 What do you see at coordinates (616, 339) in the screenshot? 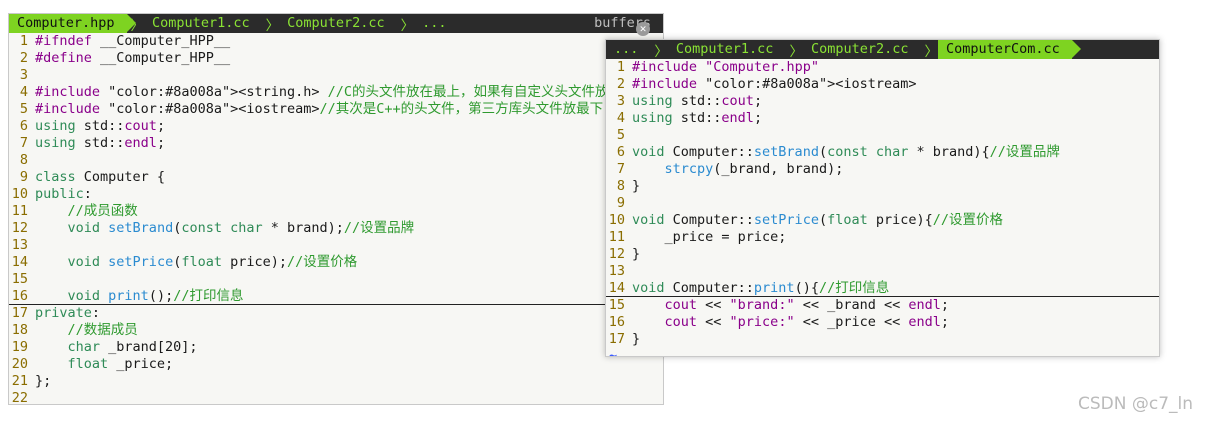
I see `line-number: 17` at bounding box center [616, 339].